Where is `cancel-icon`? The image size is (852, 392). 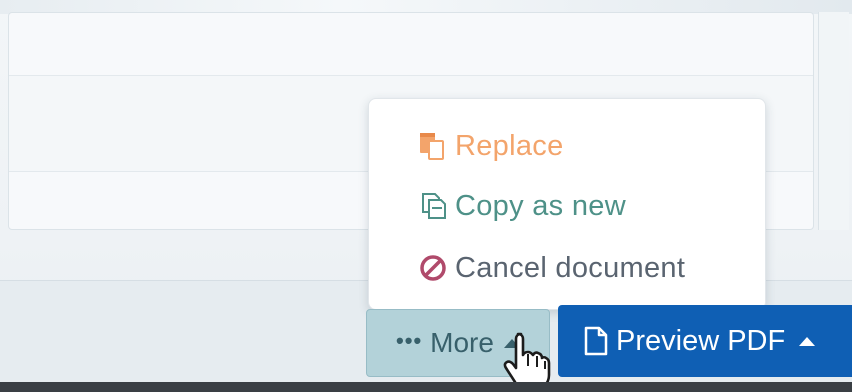
cancel-icon is located at coordinates (433, 268).